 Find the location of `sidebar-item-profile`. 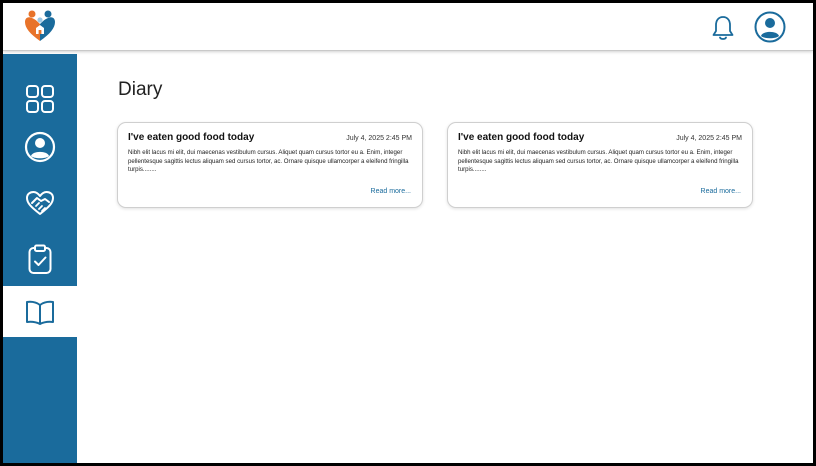

sidebar-item-profile is located at coordinates (40, 147).